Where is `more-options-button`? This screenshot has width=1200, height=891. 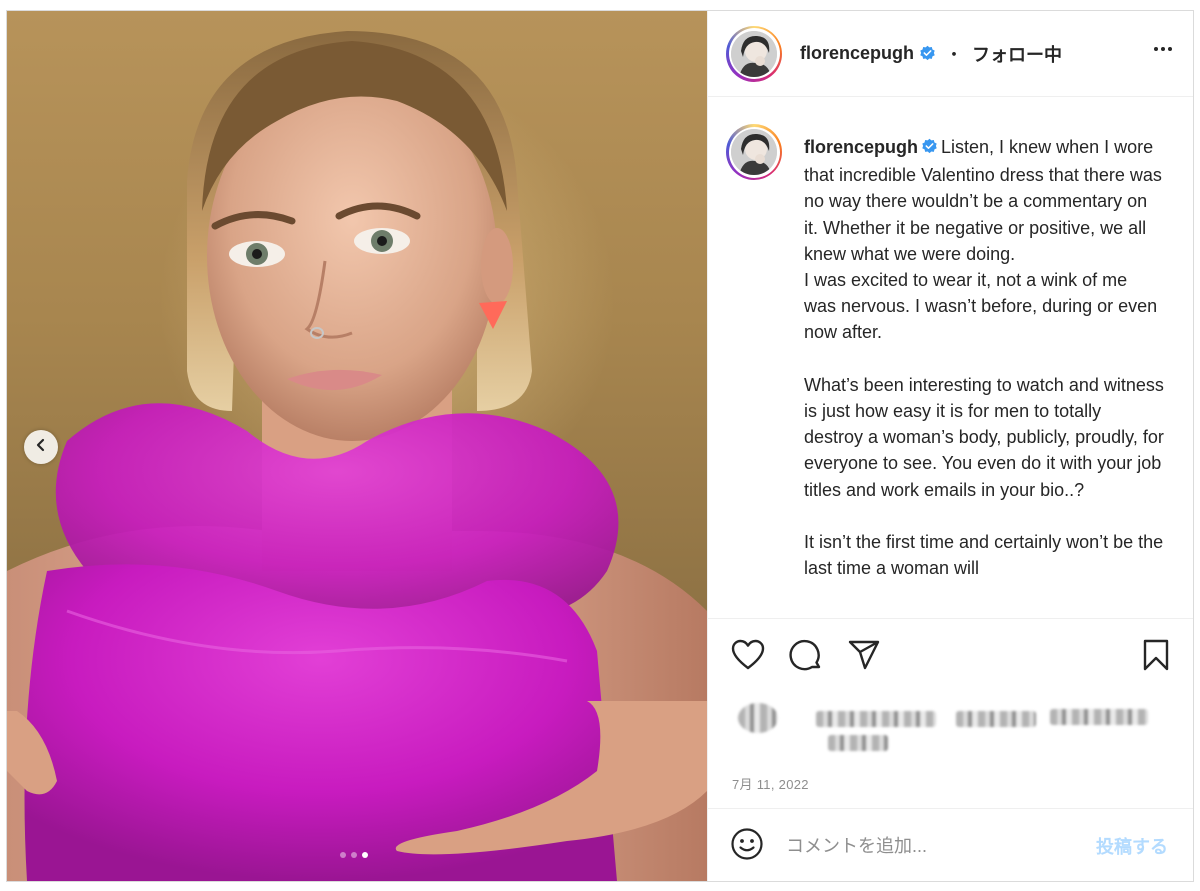 more-options-button is located at coordinates (1163, 49).